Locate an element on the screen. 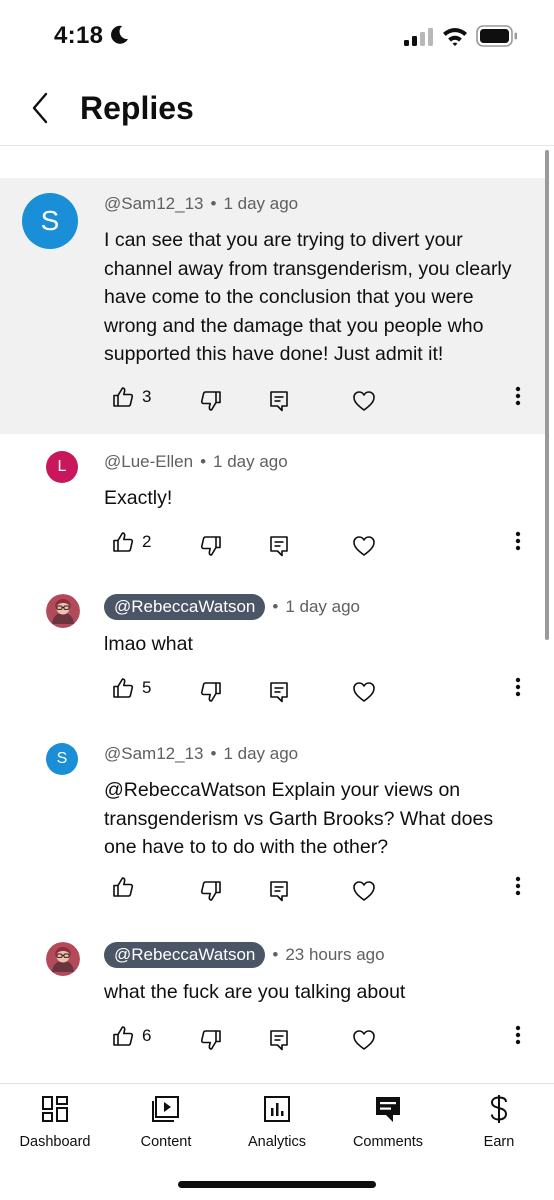 The image size is (554, 1200). analytics-icon is located at coordinates (277, 1109).